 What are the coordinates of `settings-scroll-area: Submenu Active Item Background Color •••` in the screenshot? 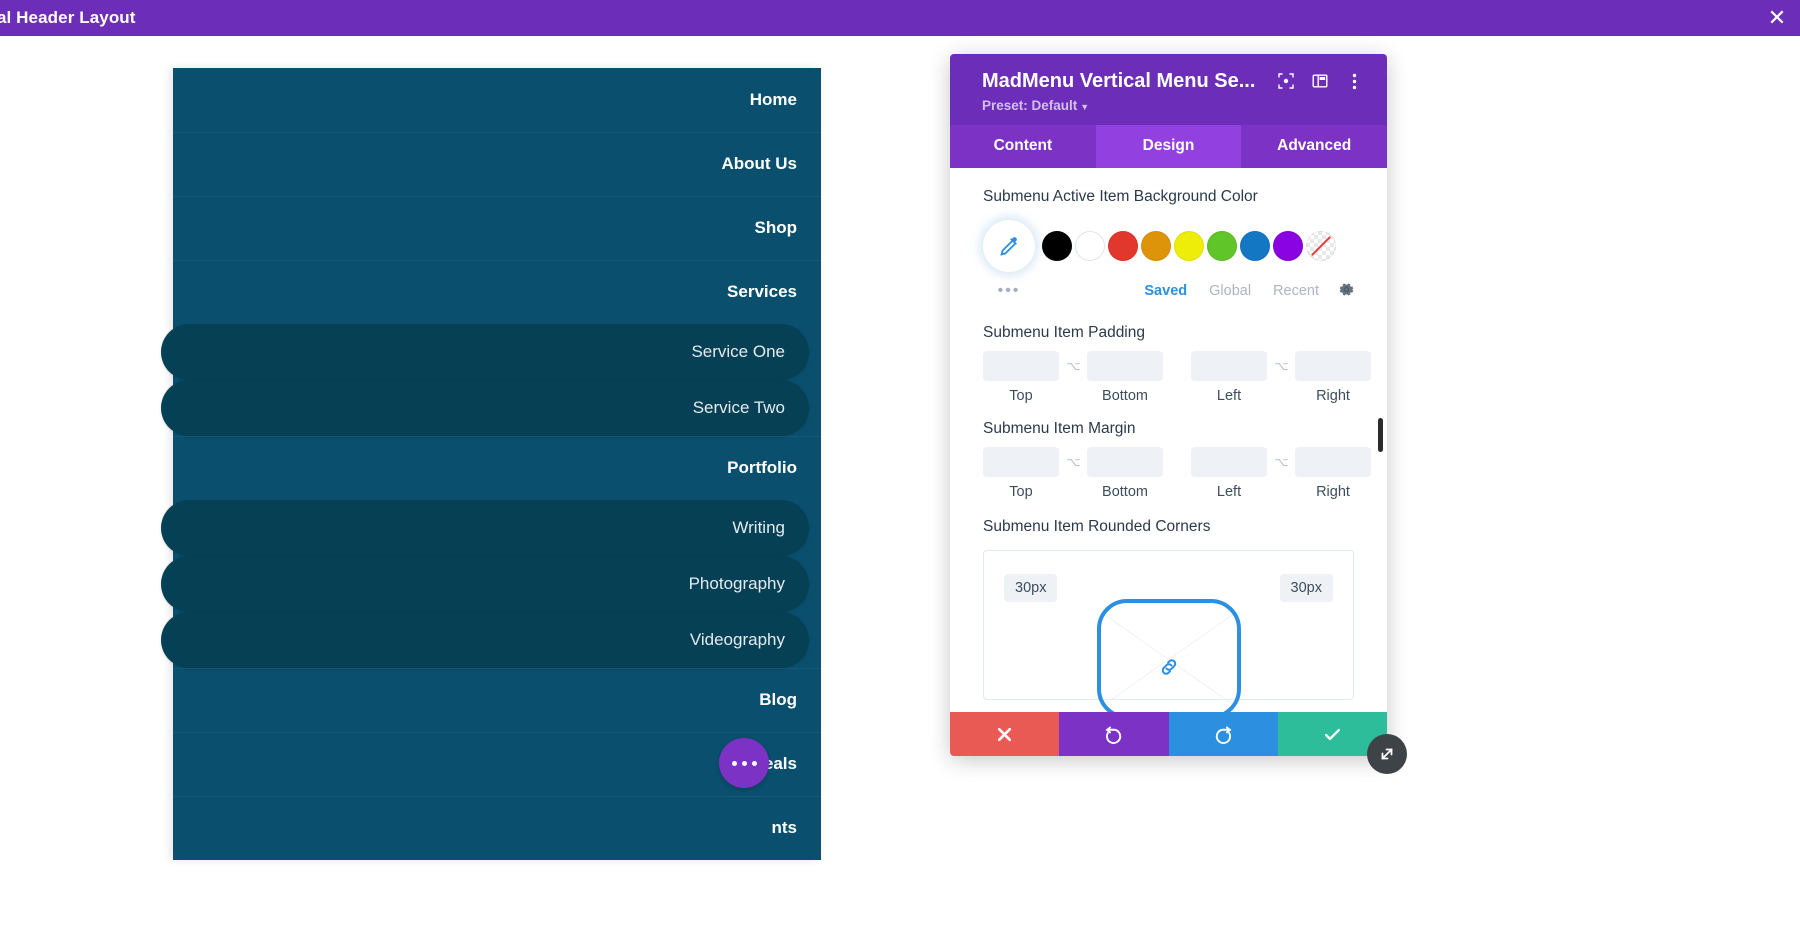 It's located at (1168, 440).